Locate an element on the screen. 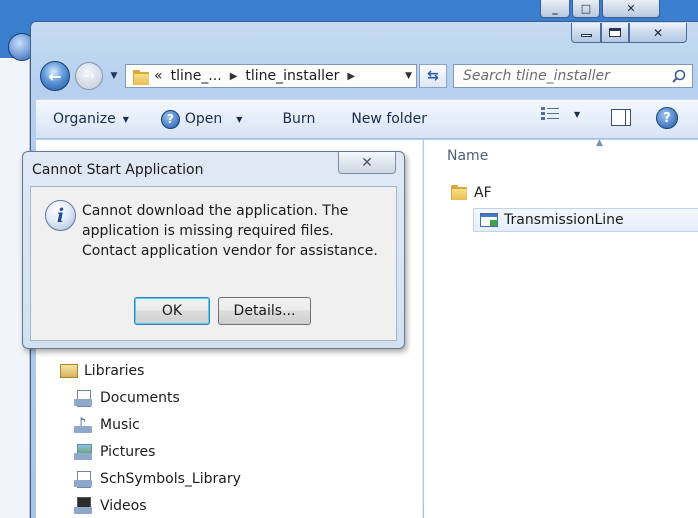 The height and width of the screenshot is (518, 698). new-folder-label: New folder is located at coordinates (389, 119).